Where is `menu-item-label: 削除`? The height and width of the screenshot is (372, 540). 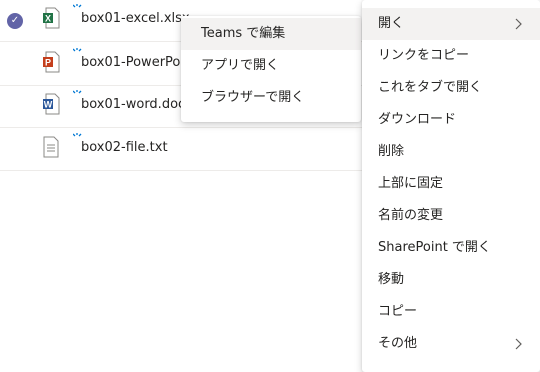
menu-item-label: 削除 is located at coordinates (391, 151).